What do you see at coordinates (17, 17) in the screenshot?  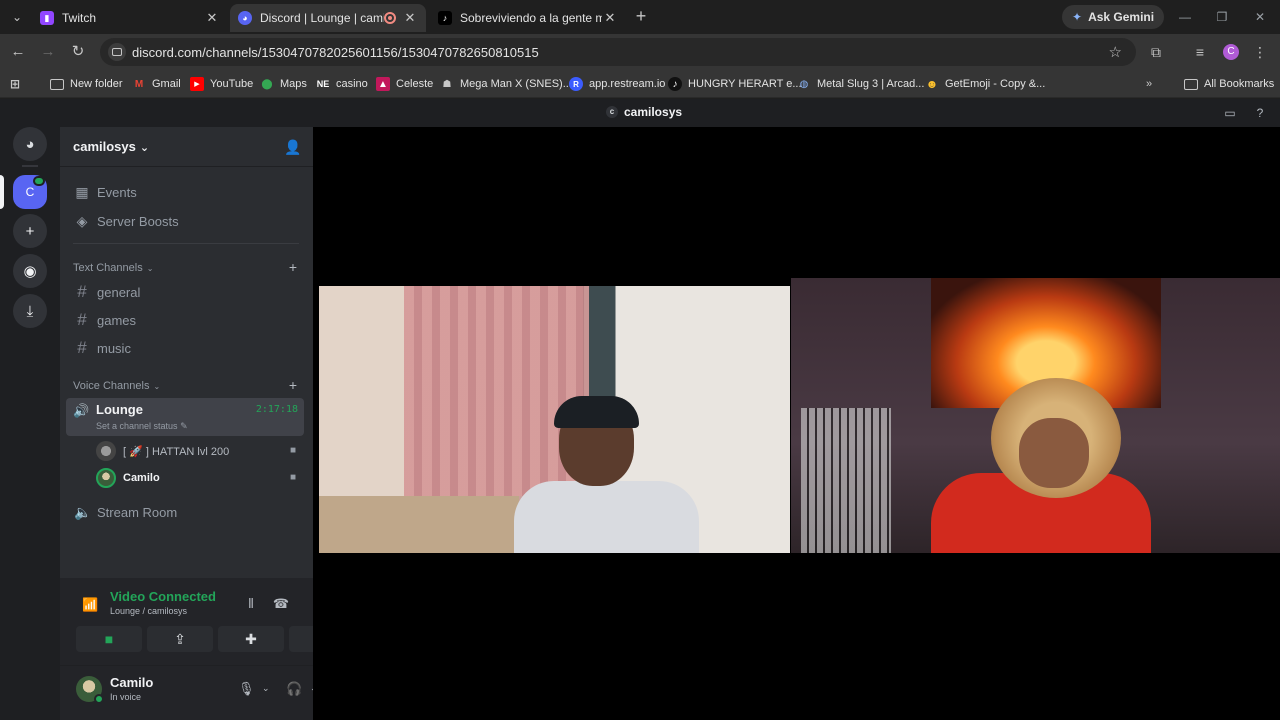 I see `tab-search-dropdown-icon: ⌄` at bounding box center [17, 17].